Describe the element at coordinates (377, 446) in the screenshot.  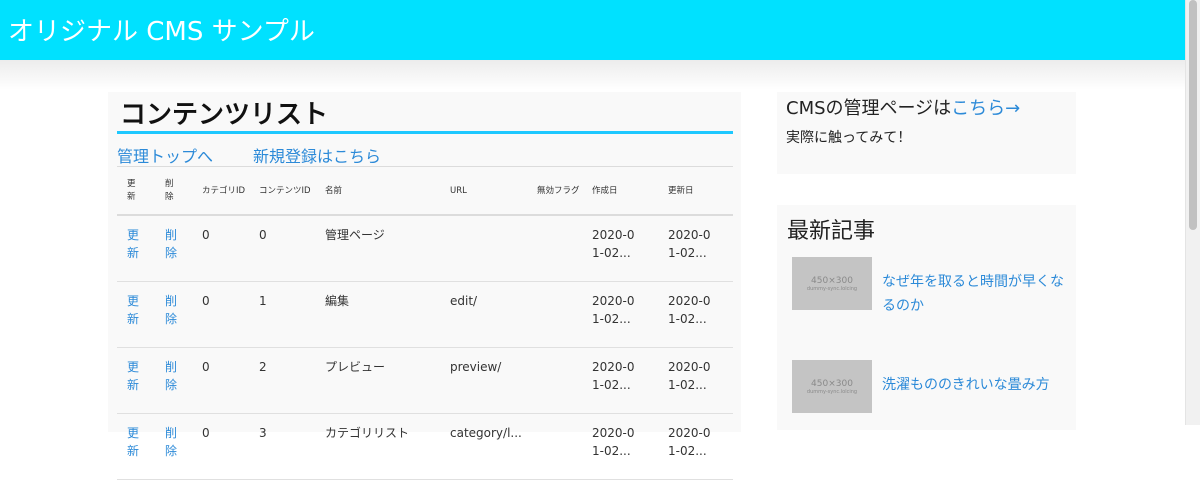
I see `name-cell: カテゴリリスト` at that location.